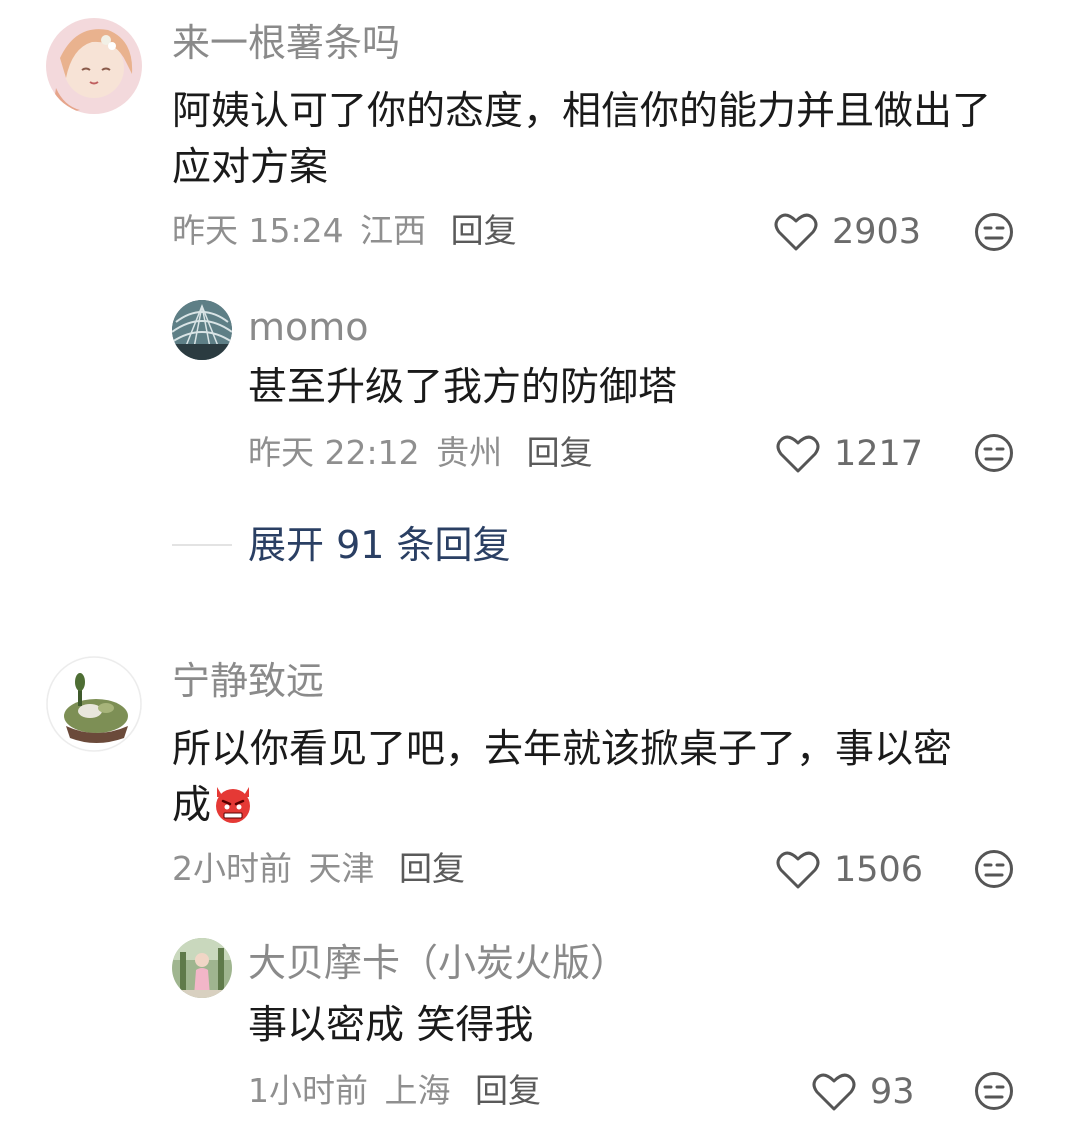 The height and width of the screenshot is (1138, 1080). I want to click on comment-text-fragment: 成, so click(192, 805).